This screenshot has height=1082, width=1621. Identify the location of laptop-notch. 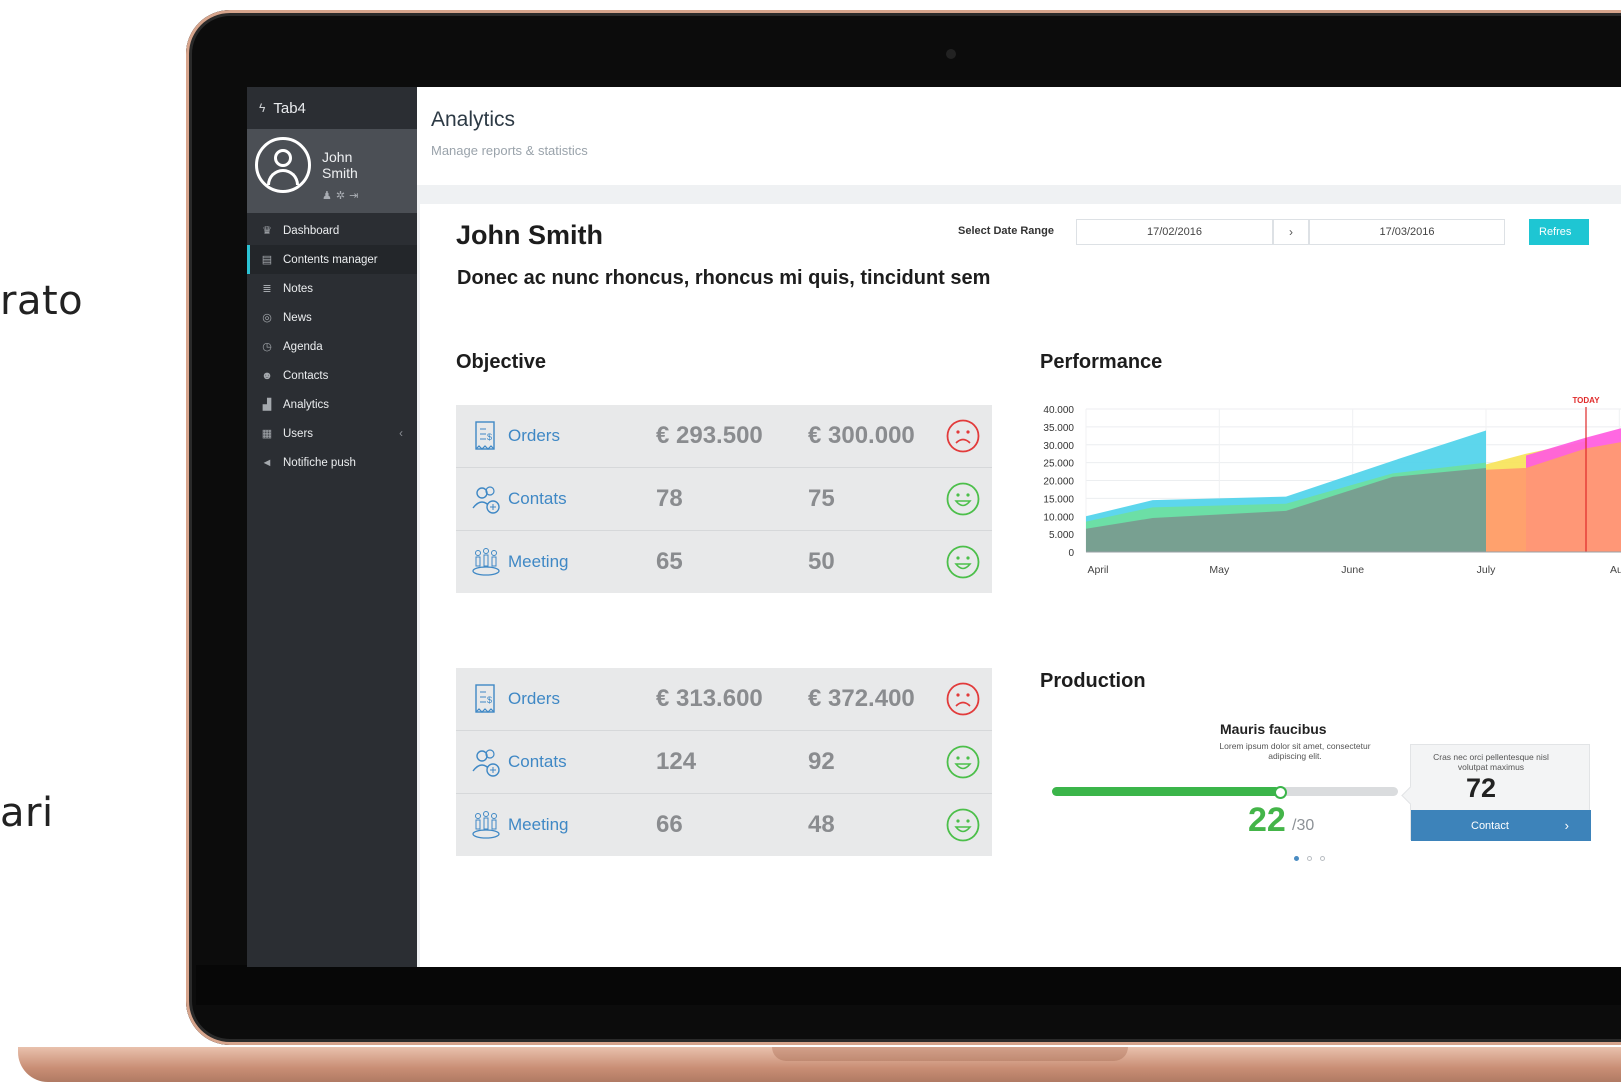
(950, 1054).